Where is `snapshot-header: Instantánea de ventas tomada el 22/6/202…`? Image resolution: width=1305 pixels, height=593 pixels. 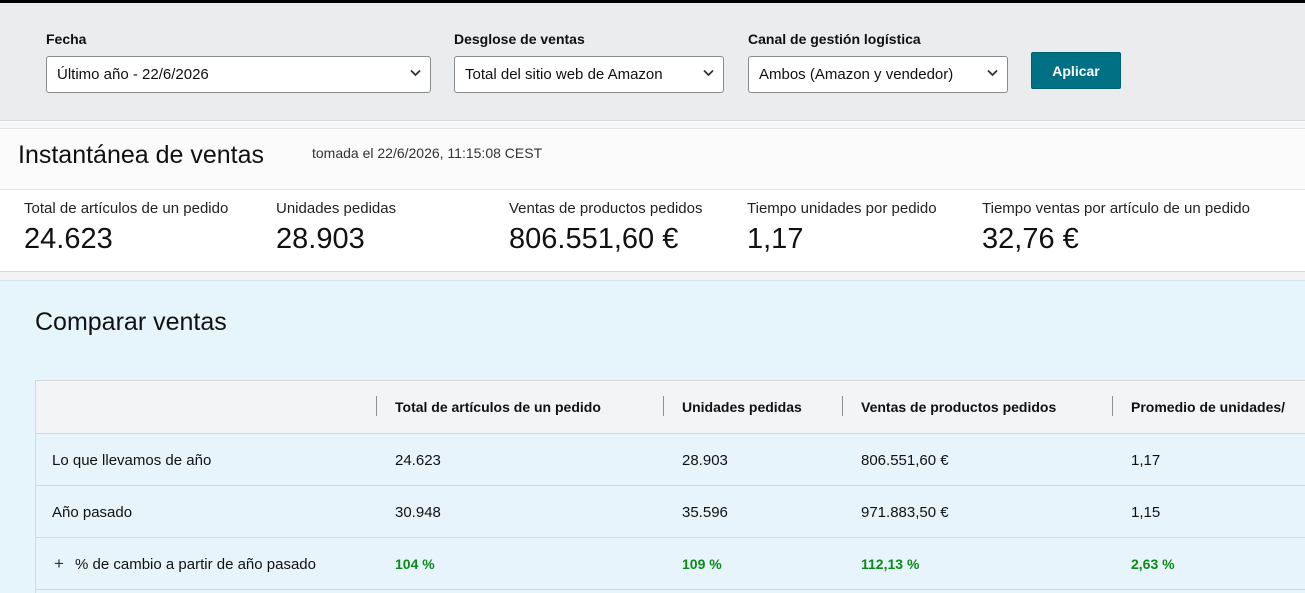
snapshot-header: Instantánea de ventas tomada el 22/6/202… is located at coordinates (652, 159).